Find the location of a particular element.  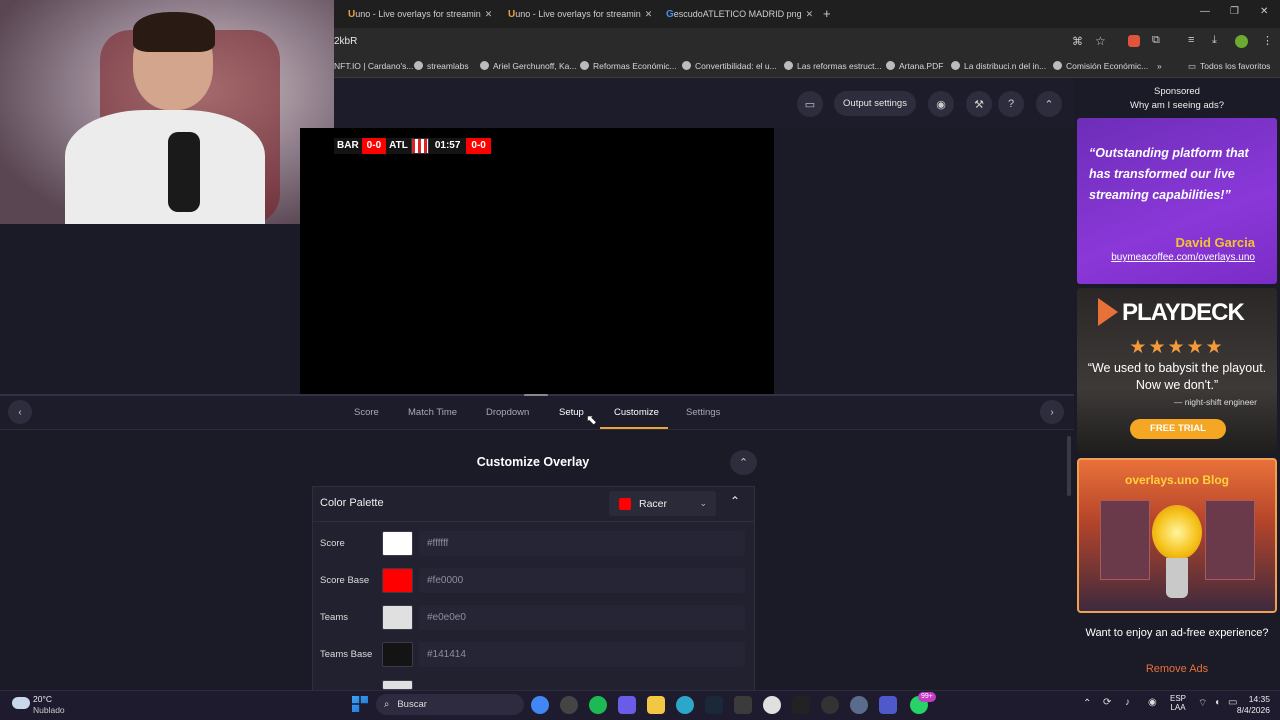

hex-input-score: #ffffff is located at coordinates (582, 543).